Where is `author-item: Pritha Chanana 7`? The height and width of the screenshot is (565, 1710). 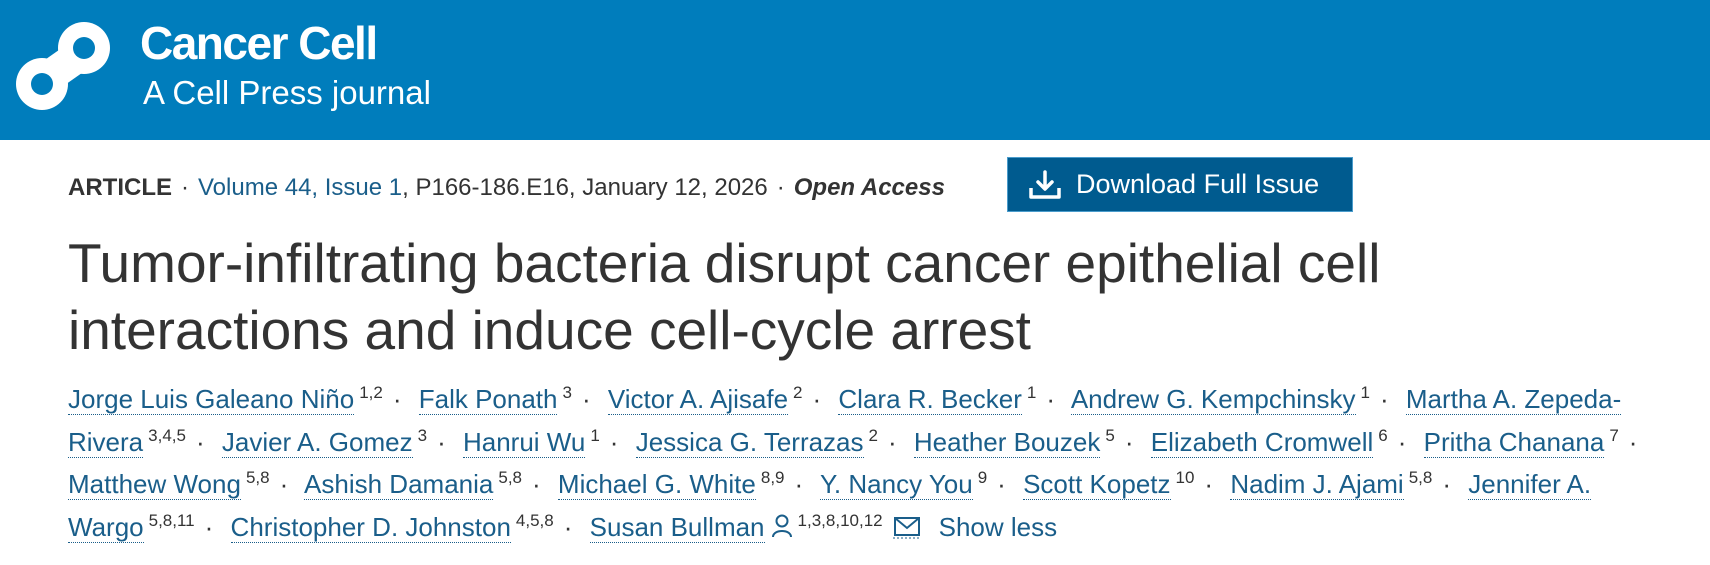 author-item: Pritha Chanana 7 is located at coordinates (1521, 441).